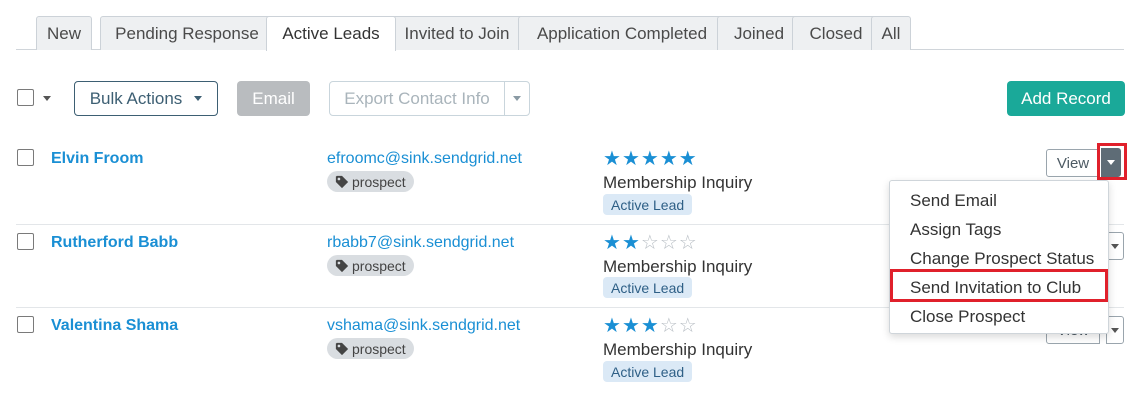 The height and width of the screenshot is (397, 1140). Describe the element at coordinates (424, 159) in the screenshot. I see `lead-email-link: efroomc@sink.sendgrid.net` at that location.